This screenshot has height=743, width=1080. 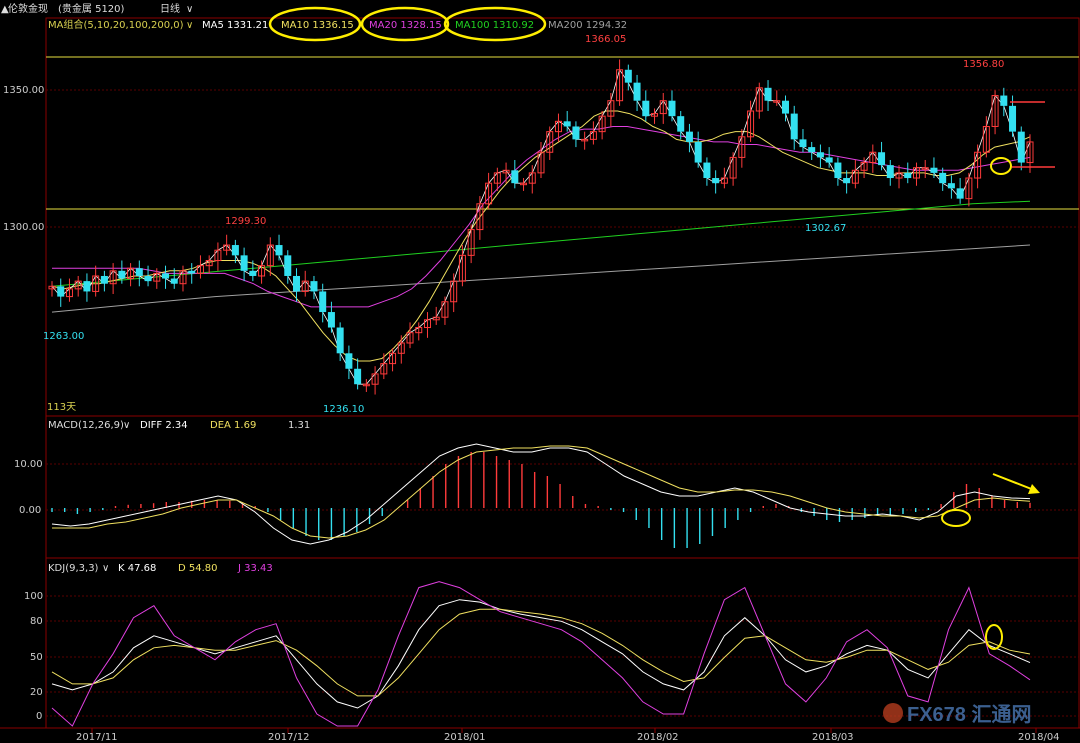 What do you see at coordinates (36, 692) in the screenshot?
I see `kdj-y-tick-20: 20` at bounding box center [36, 692].